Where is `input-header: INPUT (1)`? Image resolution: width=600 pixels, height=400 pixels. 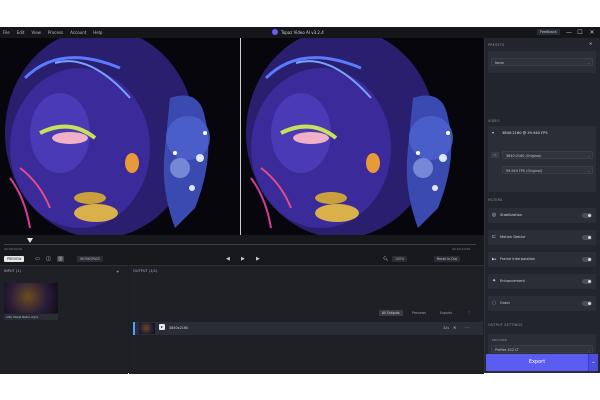 input-header: INPUT (1) is located at coordinates (12, 271).